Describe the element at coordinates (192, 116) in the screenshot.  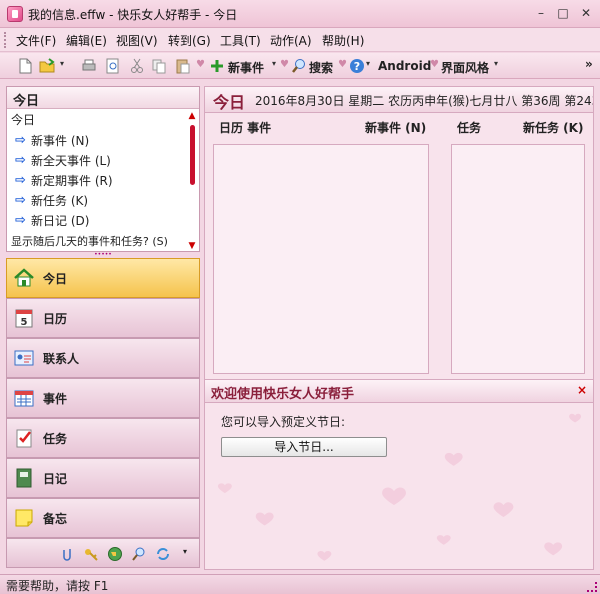
I see `scroll-up-icon: ▲` at that location.